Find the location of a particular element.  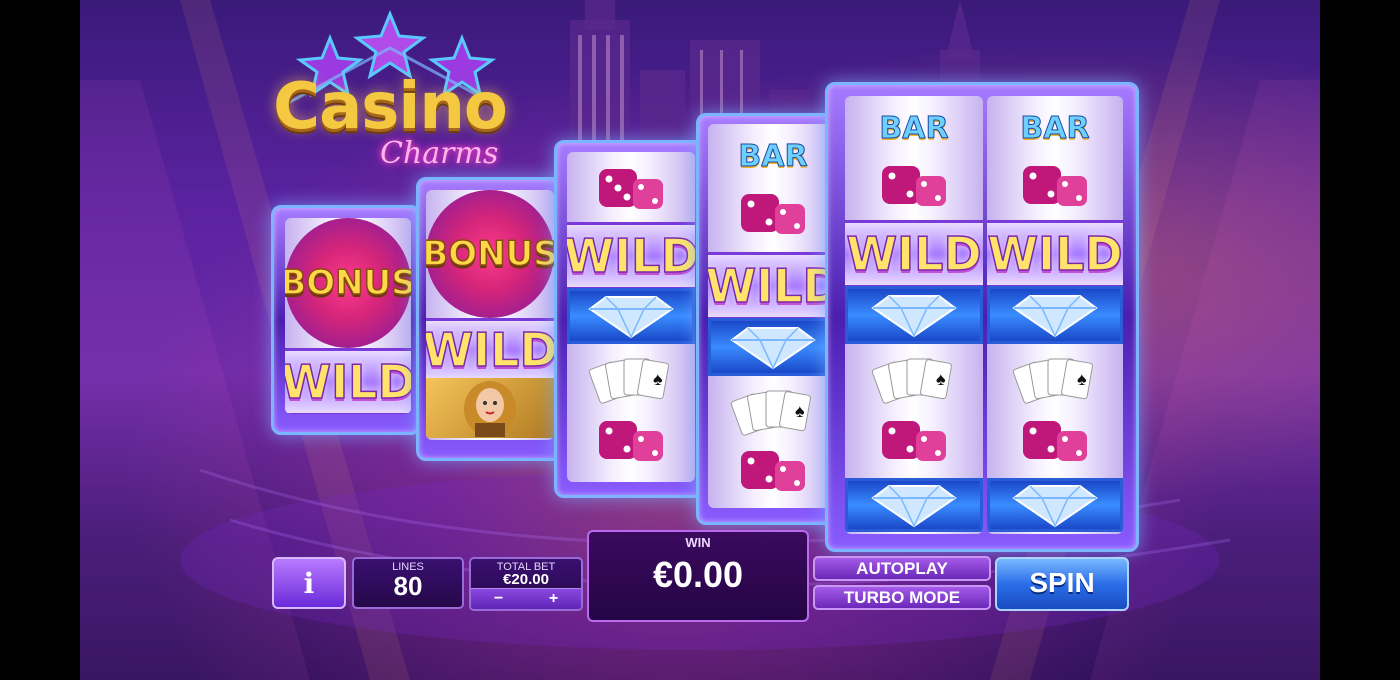

turbo-mode-label: TURBO MODE is located at coordinates (902, 597).